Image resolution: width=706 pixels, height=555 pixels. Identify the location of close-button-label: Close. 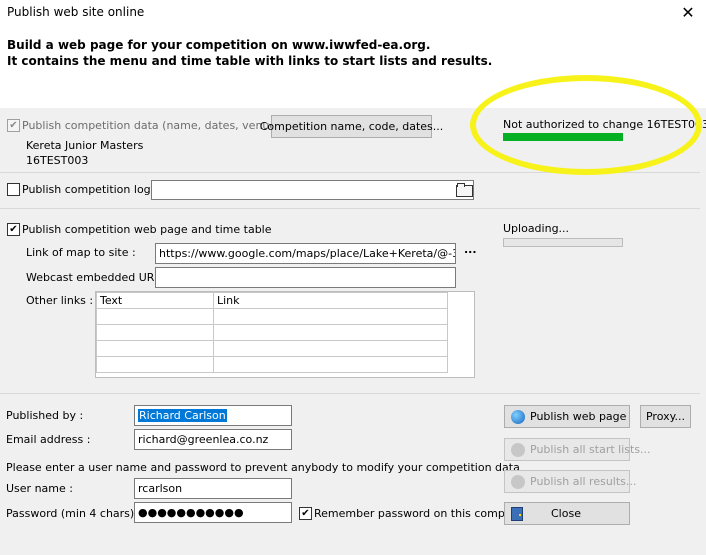
(566, 513).